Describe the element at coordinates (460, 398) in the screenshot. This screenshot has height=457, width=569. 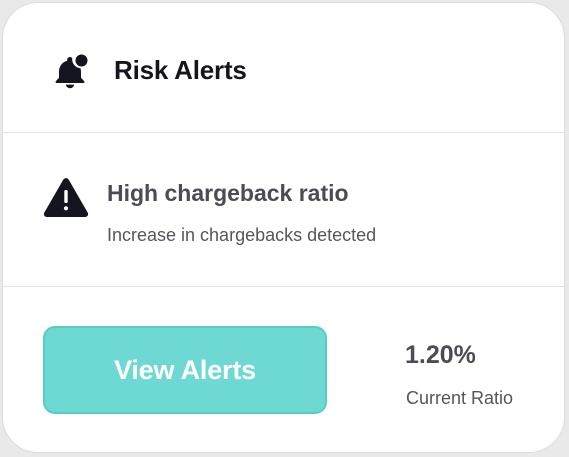
I see `current-ratio-label: Current Ratio` at that location.